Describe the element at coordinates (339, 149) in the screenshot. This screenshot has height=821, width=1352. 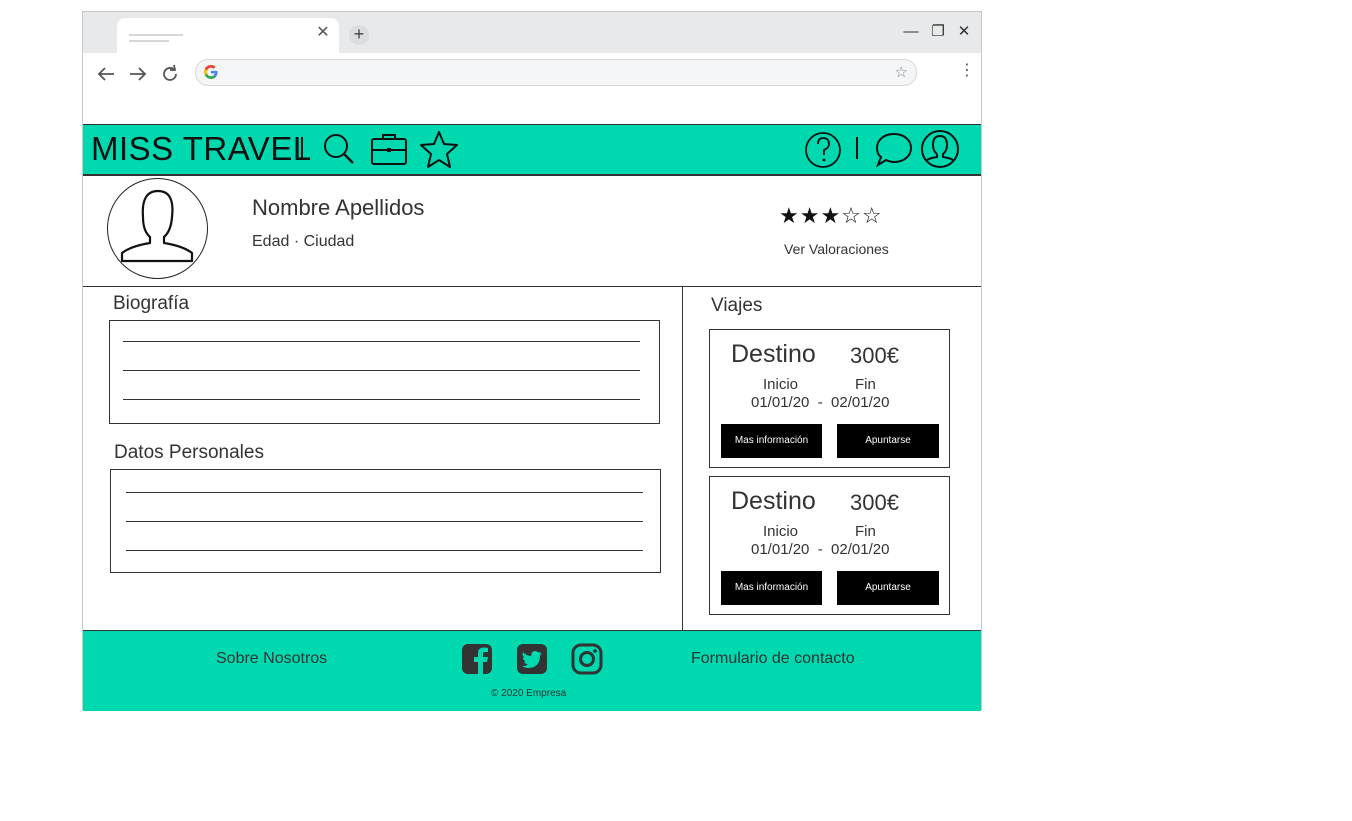
I see `search-icon` at that location.